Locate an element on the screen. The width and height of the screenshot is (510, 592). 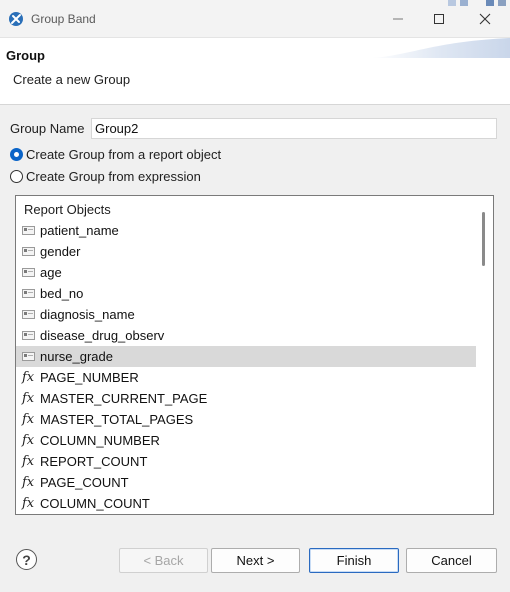
close-icon is located at coordinates (485, 19).